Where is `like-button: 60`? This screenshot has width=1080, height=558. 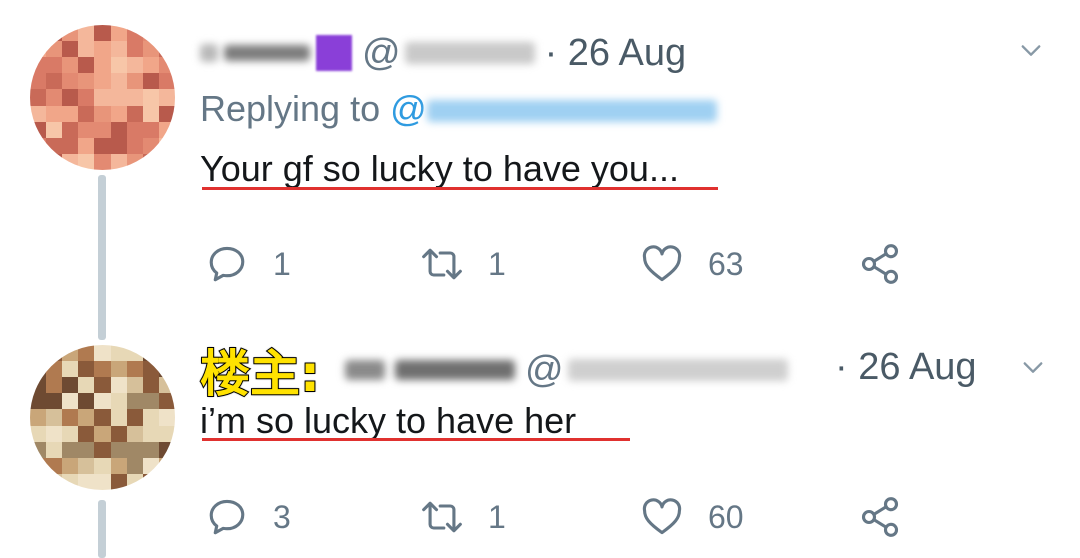
like-button: 60 is located at coordinates (692, 517).